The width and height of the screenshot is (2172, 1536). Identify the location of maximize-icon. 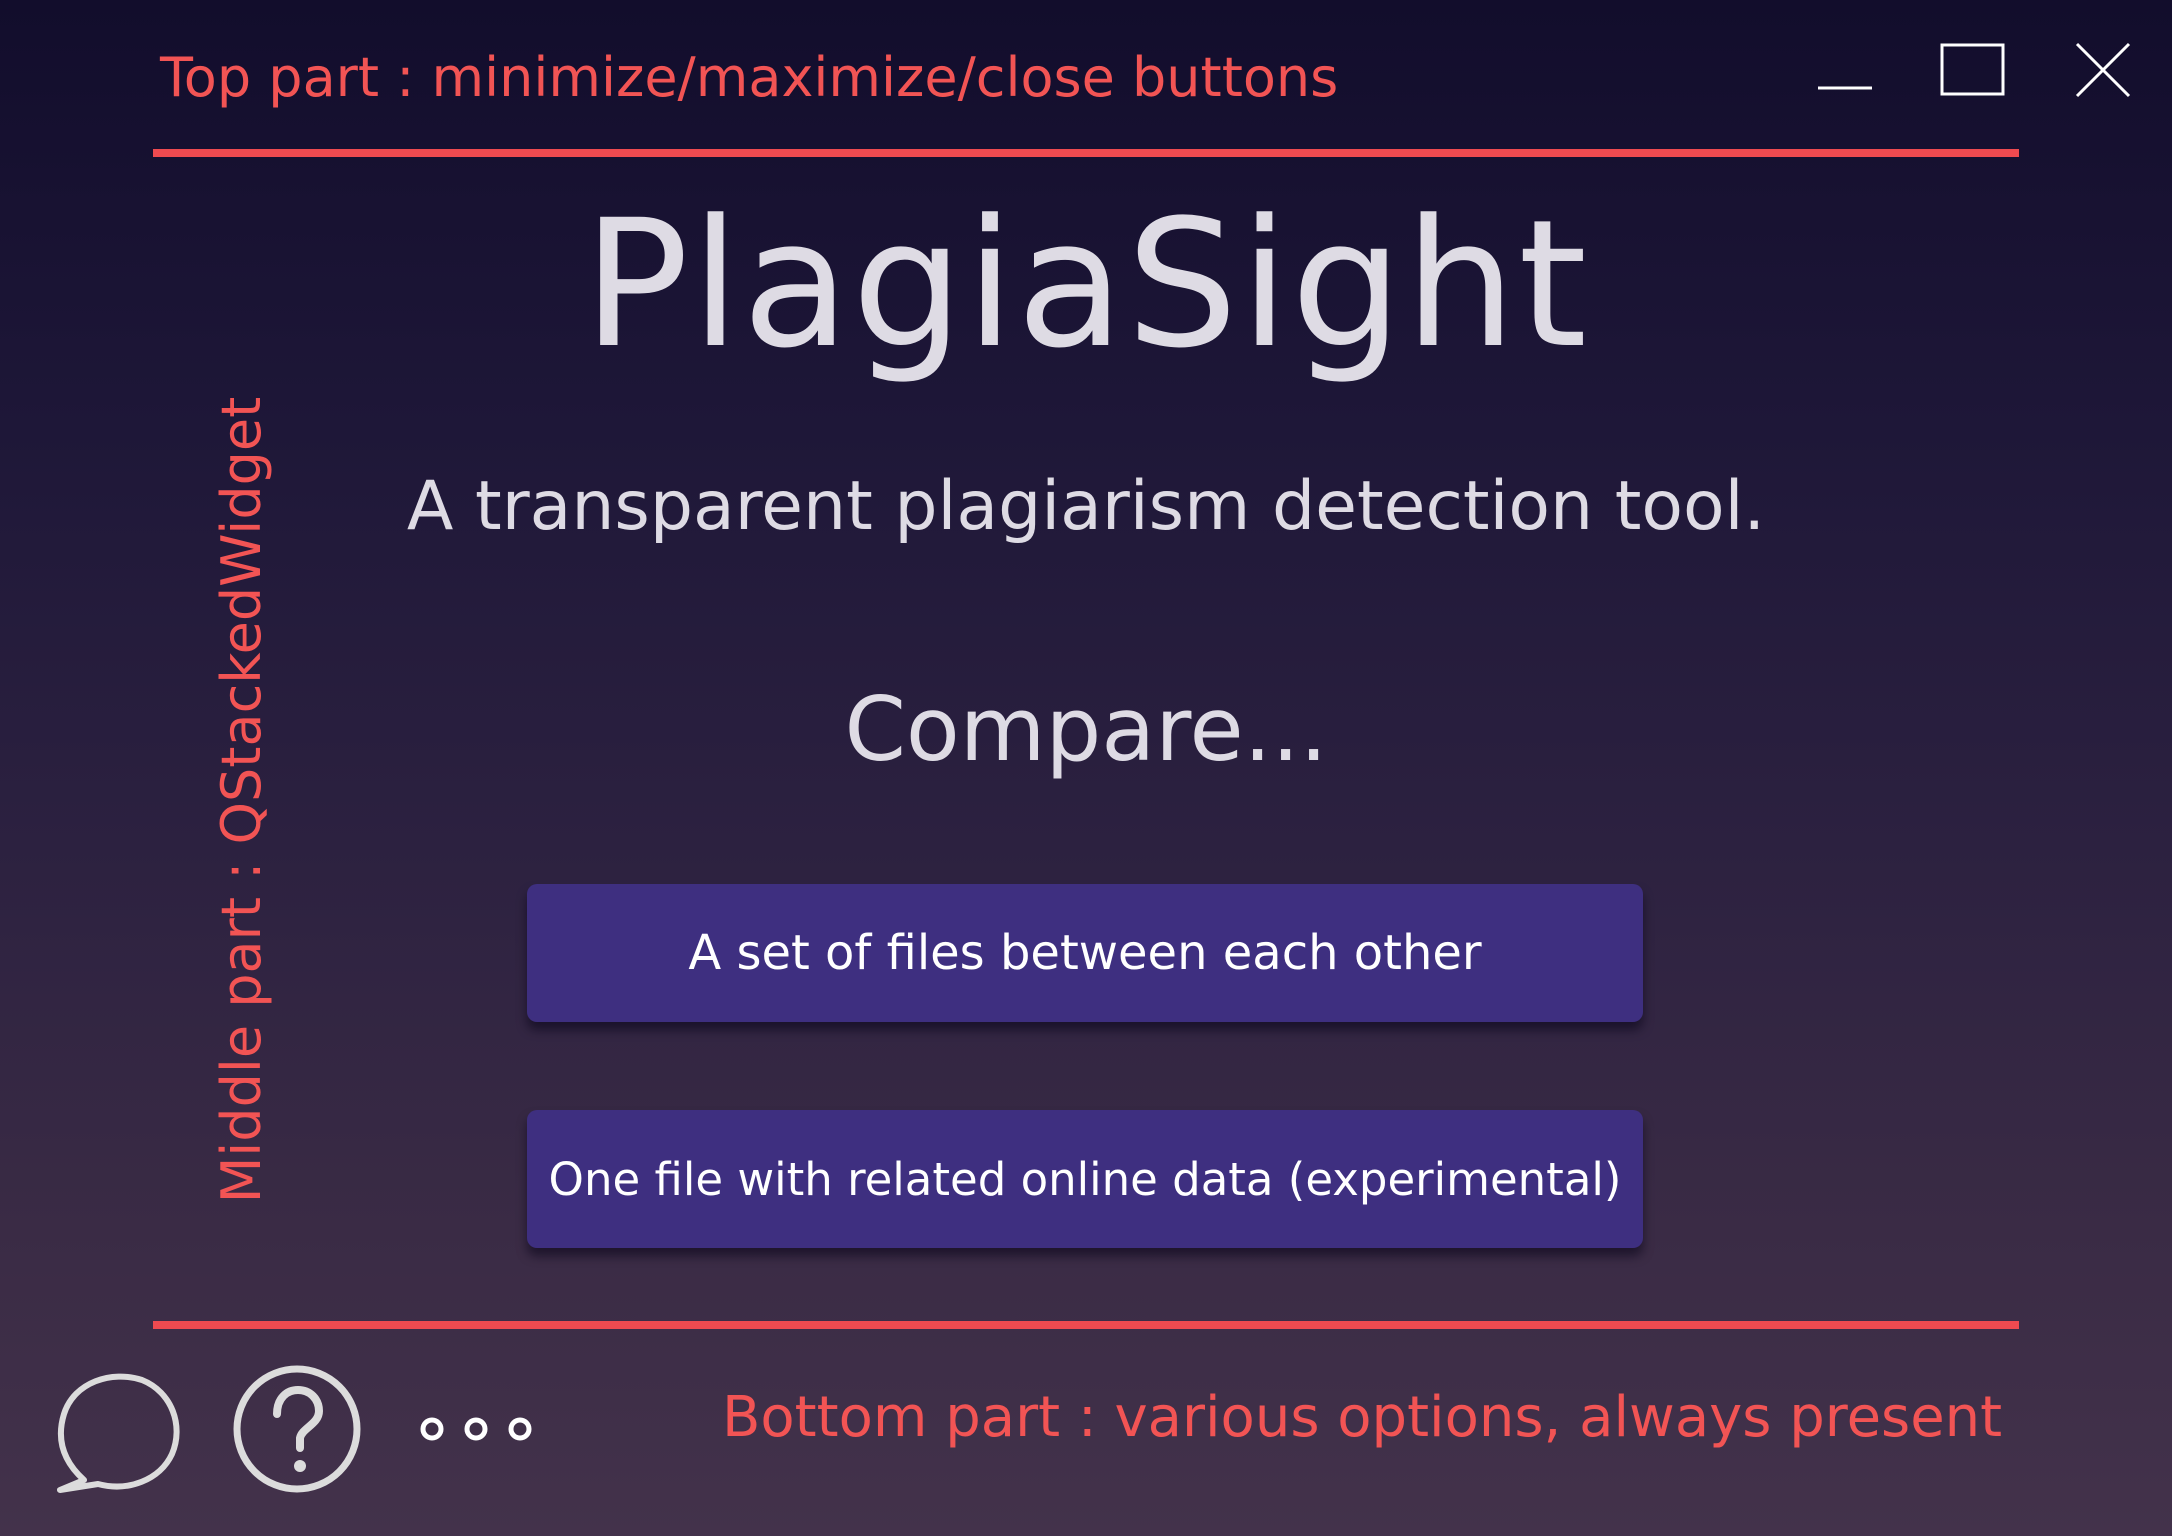
(1972, 69).